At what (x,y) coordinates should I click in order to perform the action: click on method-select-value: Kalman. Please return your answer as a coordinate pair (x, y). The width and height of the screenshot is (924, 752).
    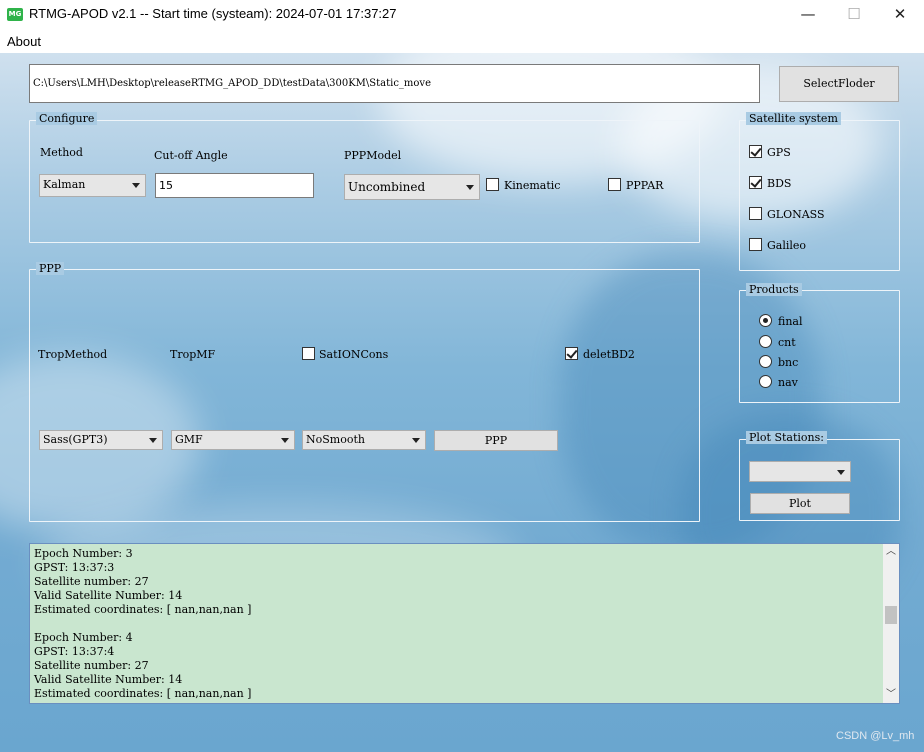
    Looking at the image, I should click on (64, 184).